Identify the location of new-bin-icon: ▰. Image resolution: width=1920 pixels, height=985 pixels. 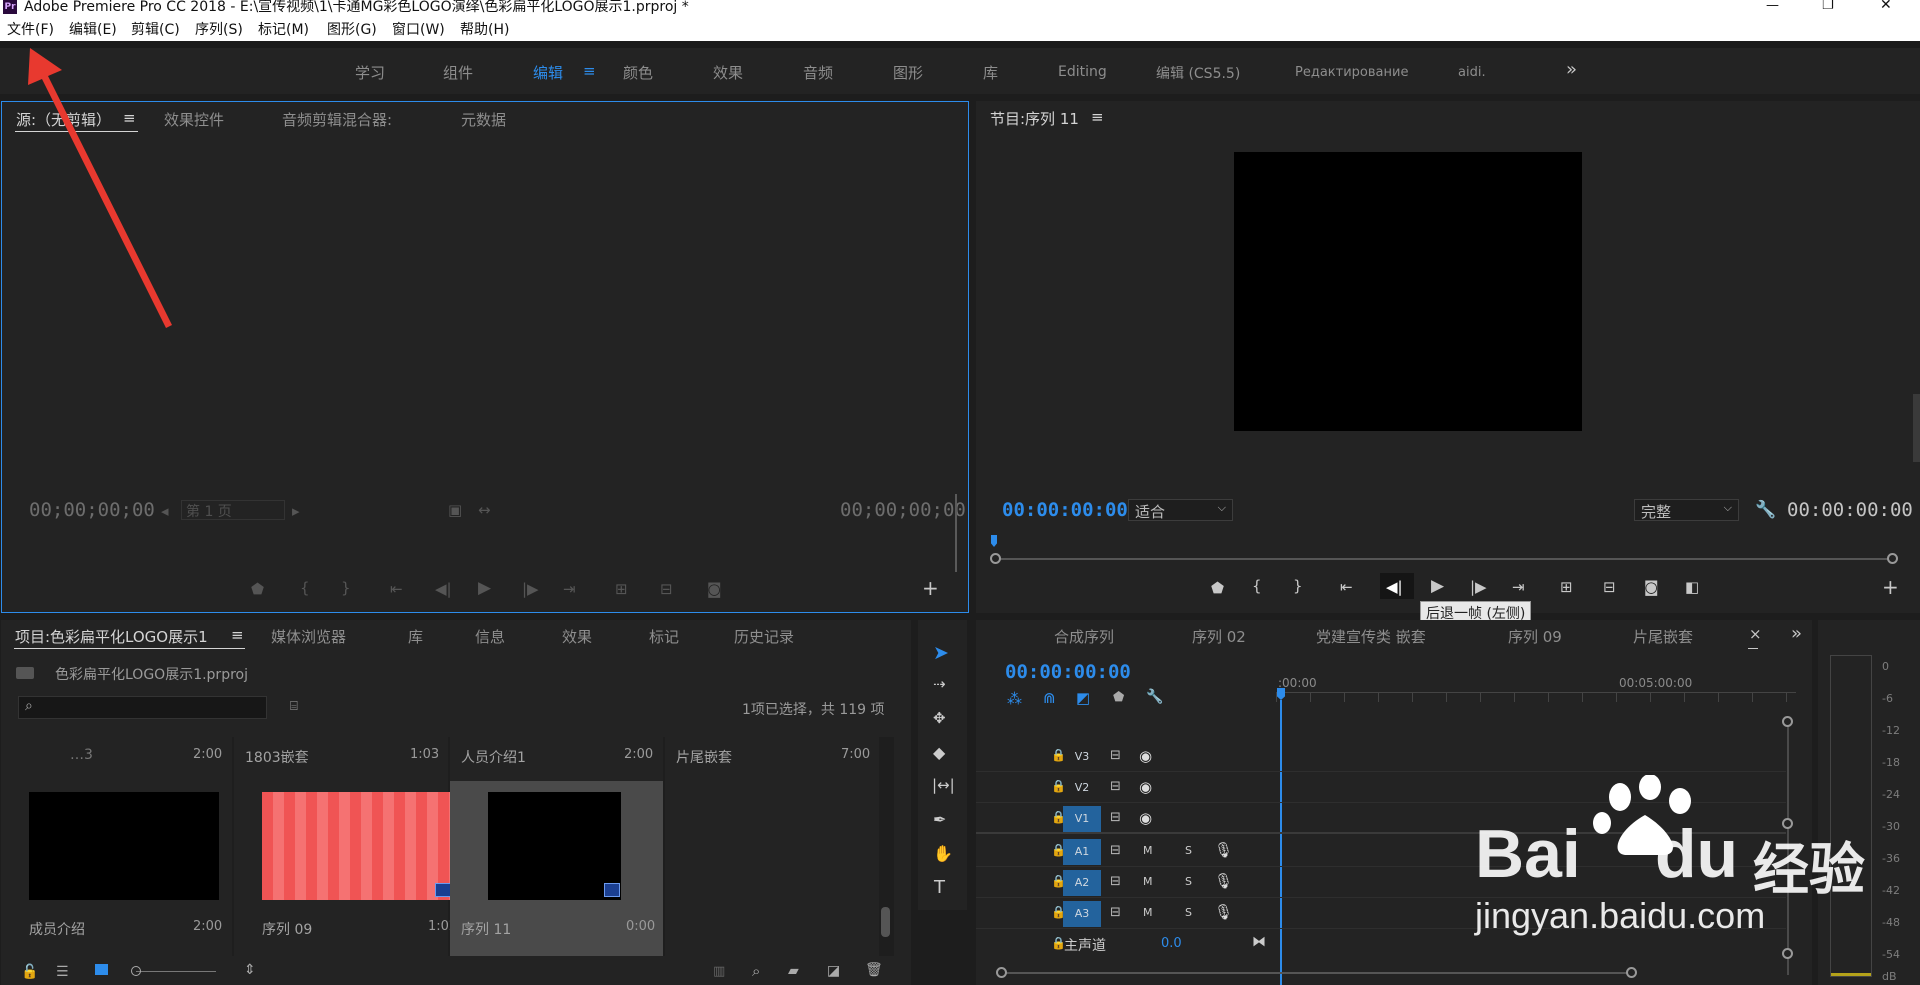
(793, 971).